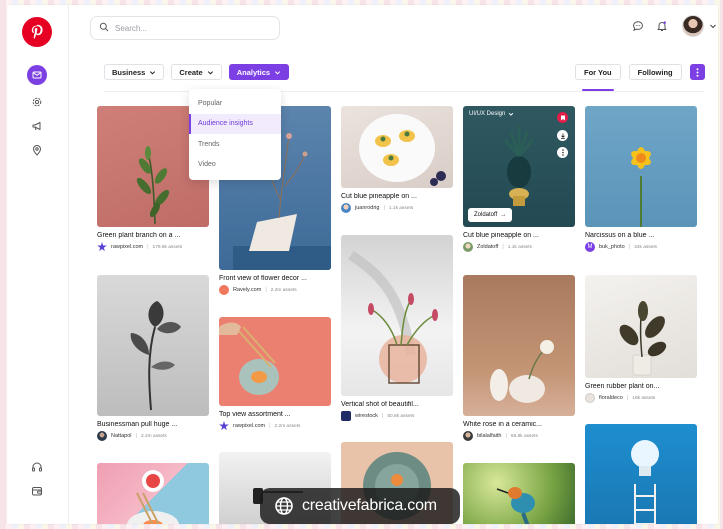  I want to click on pin-meta: bilalalfaith | 65.8k assets, so click(519, 436).